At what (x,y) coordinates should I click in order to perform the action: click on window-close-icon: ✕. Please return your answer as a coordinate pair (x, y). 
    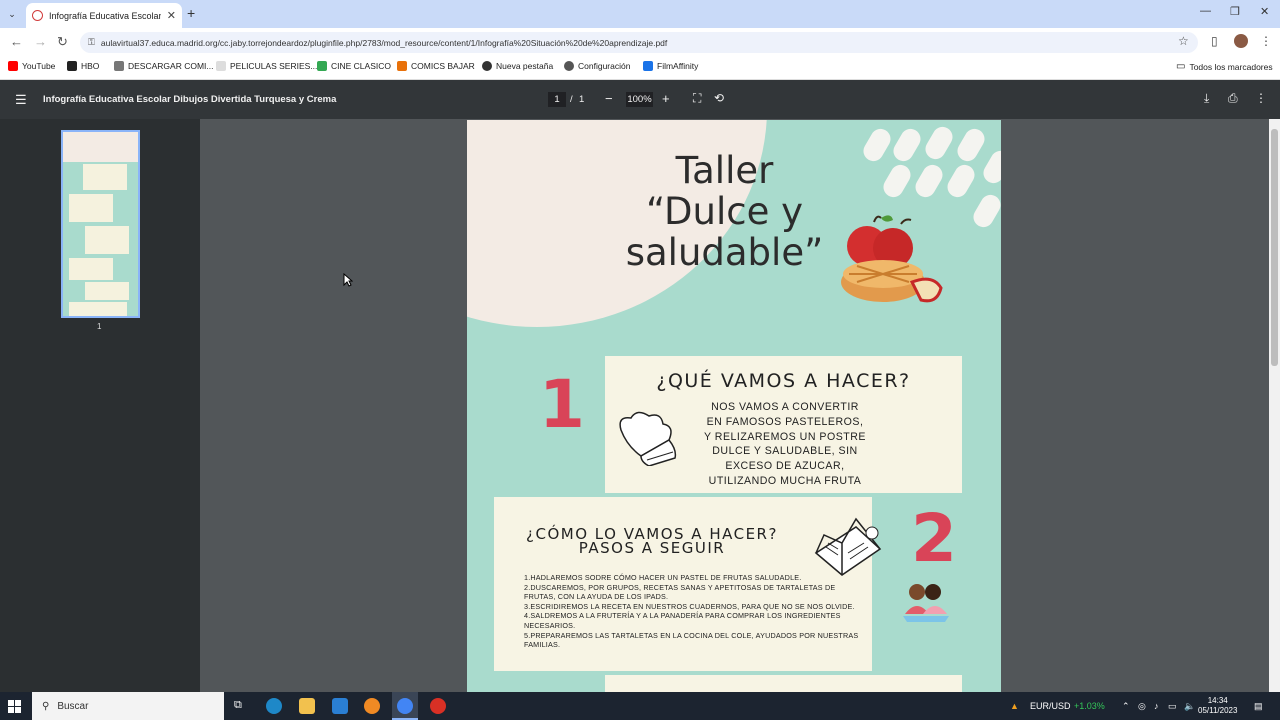
    Looking at the image, I should click on (1264, 11).